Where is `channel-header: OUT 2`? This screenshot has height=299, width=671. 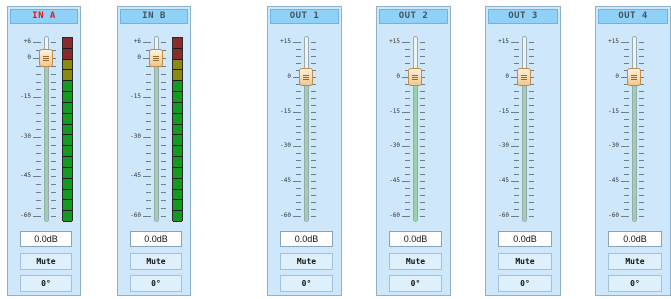
channel-header: OUT 2 is located at coordinates (413, 16).